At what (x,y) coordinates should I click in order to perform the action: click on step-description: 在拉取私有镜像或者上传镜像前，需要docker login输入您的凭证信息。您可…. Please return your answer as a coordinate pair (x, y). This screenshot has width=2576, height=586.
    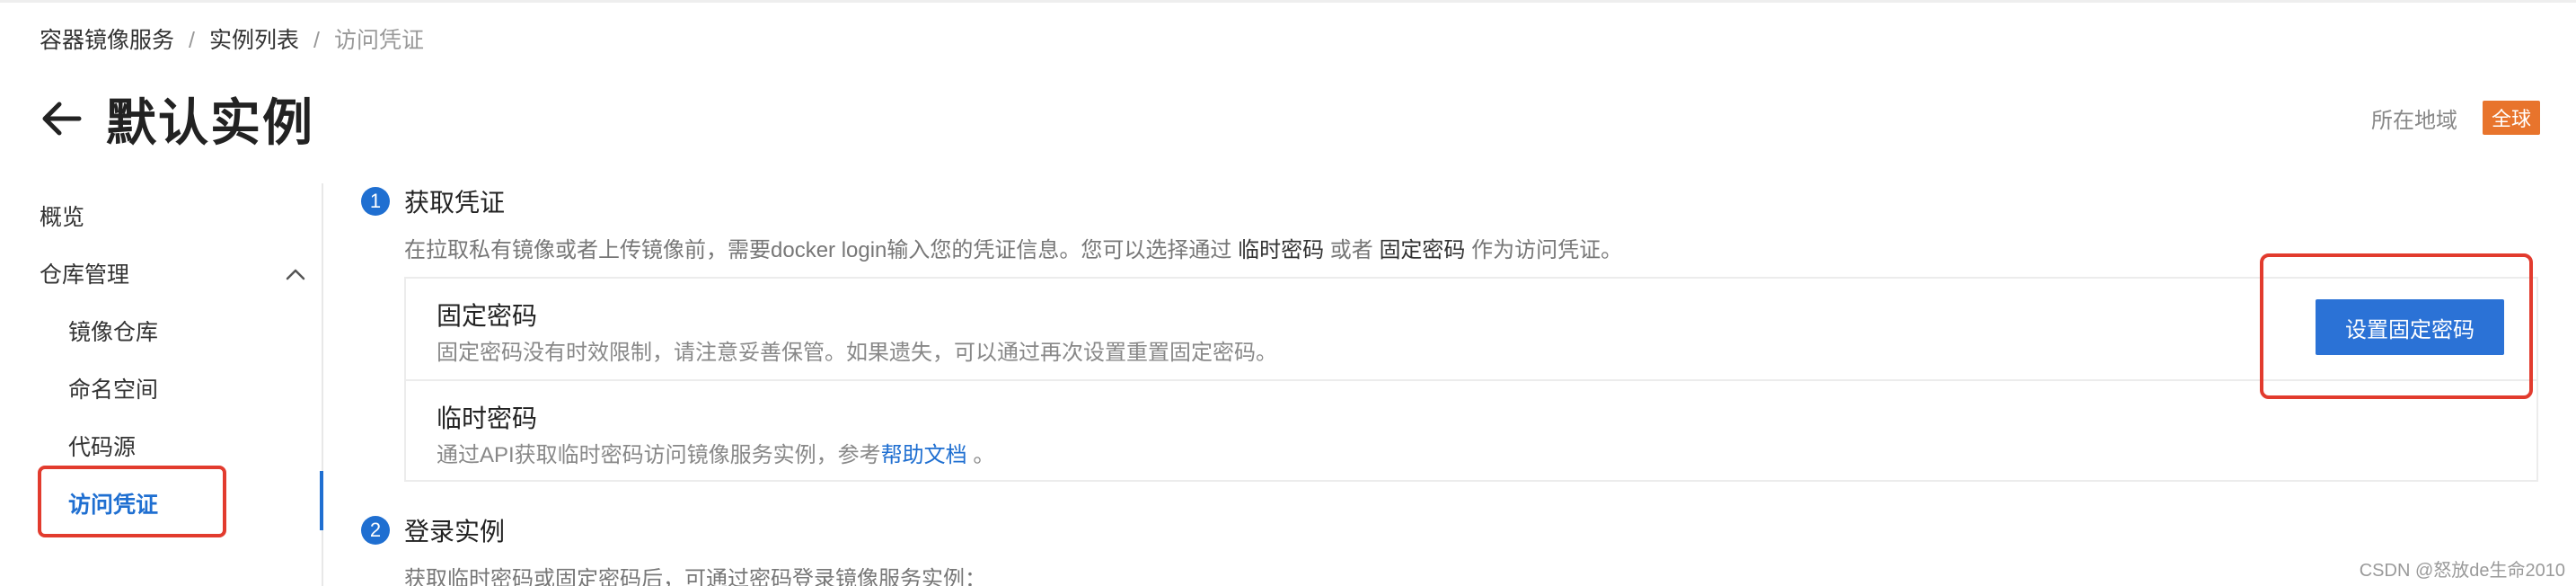
    Looking at the image, I should click on (1013, 247).